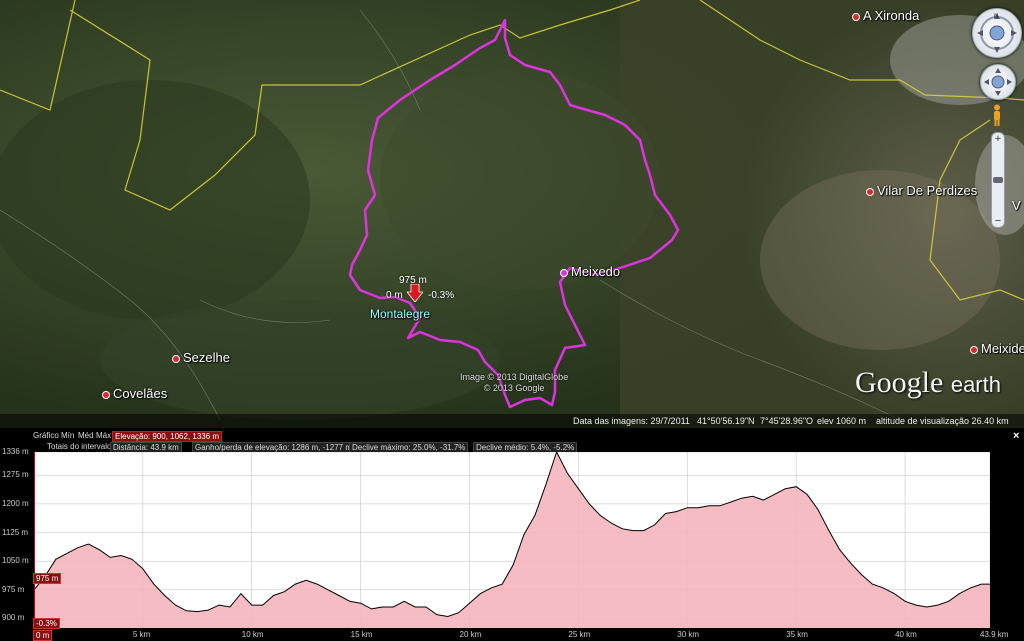 The height and width of the screenshot is (641, 1024). Describe the element at coordinates (140, 393) in the screenshot. I see `place-label: Covelães` at that location.